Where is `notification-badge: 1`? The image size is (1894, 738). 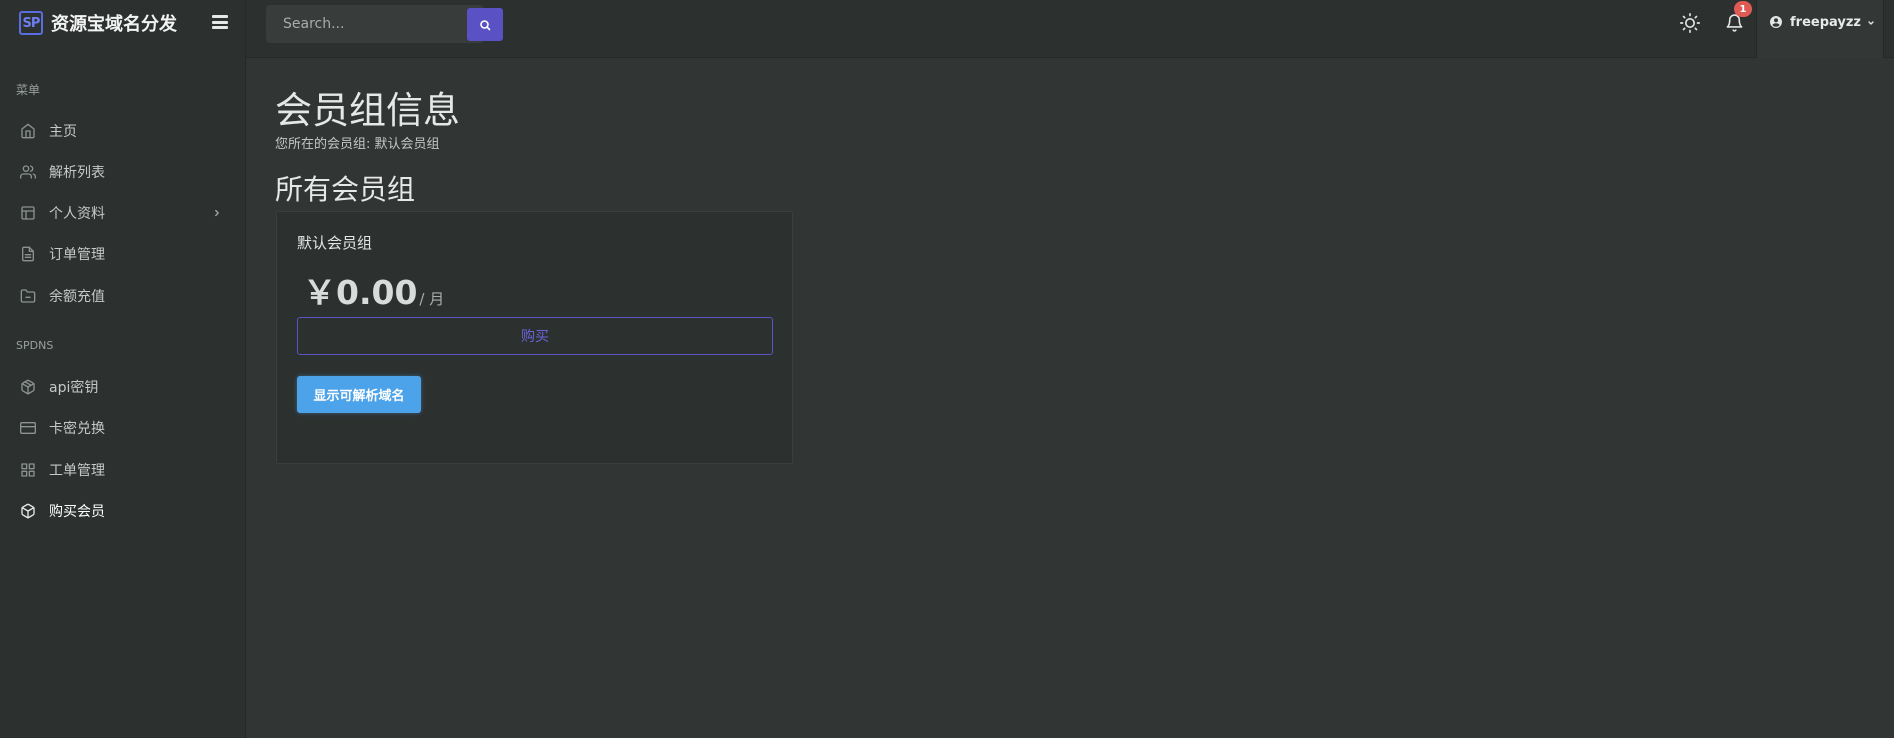 notification-badge: 1 is located at coordinates (1743, 9).